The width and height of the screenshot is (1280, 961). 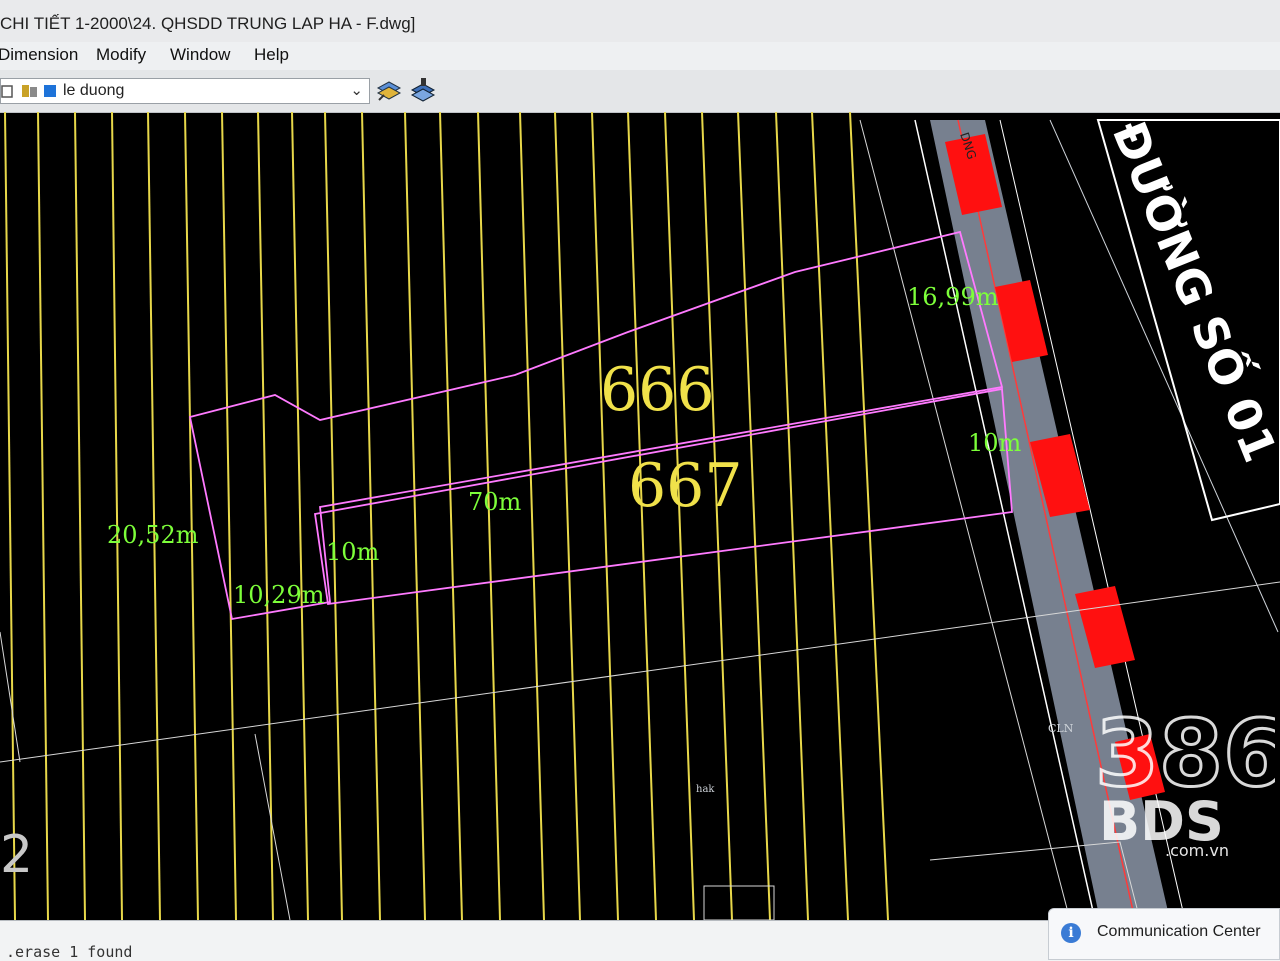 What do you see at coordinates (121, 55) in the screenshot?
I see `menu-modify: Modify` at bounding box center [121, 55].